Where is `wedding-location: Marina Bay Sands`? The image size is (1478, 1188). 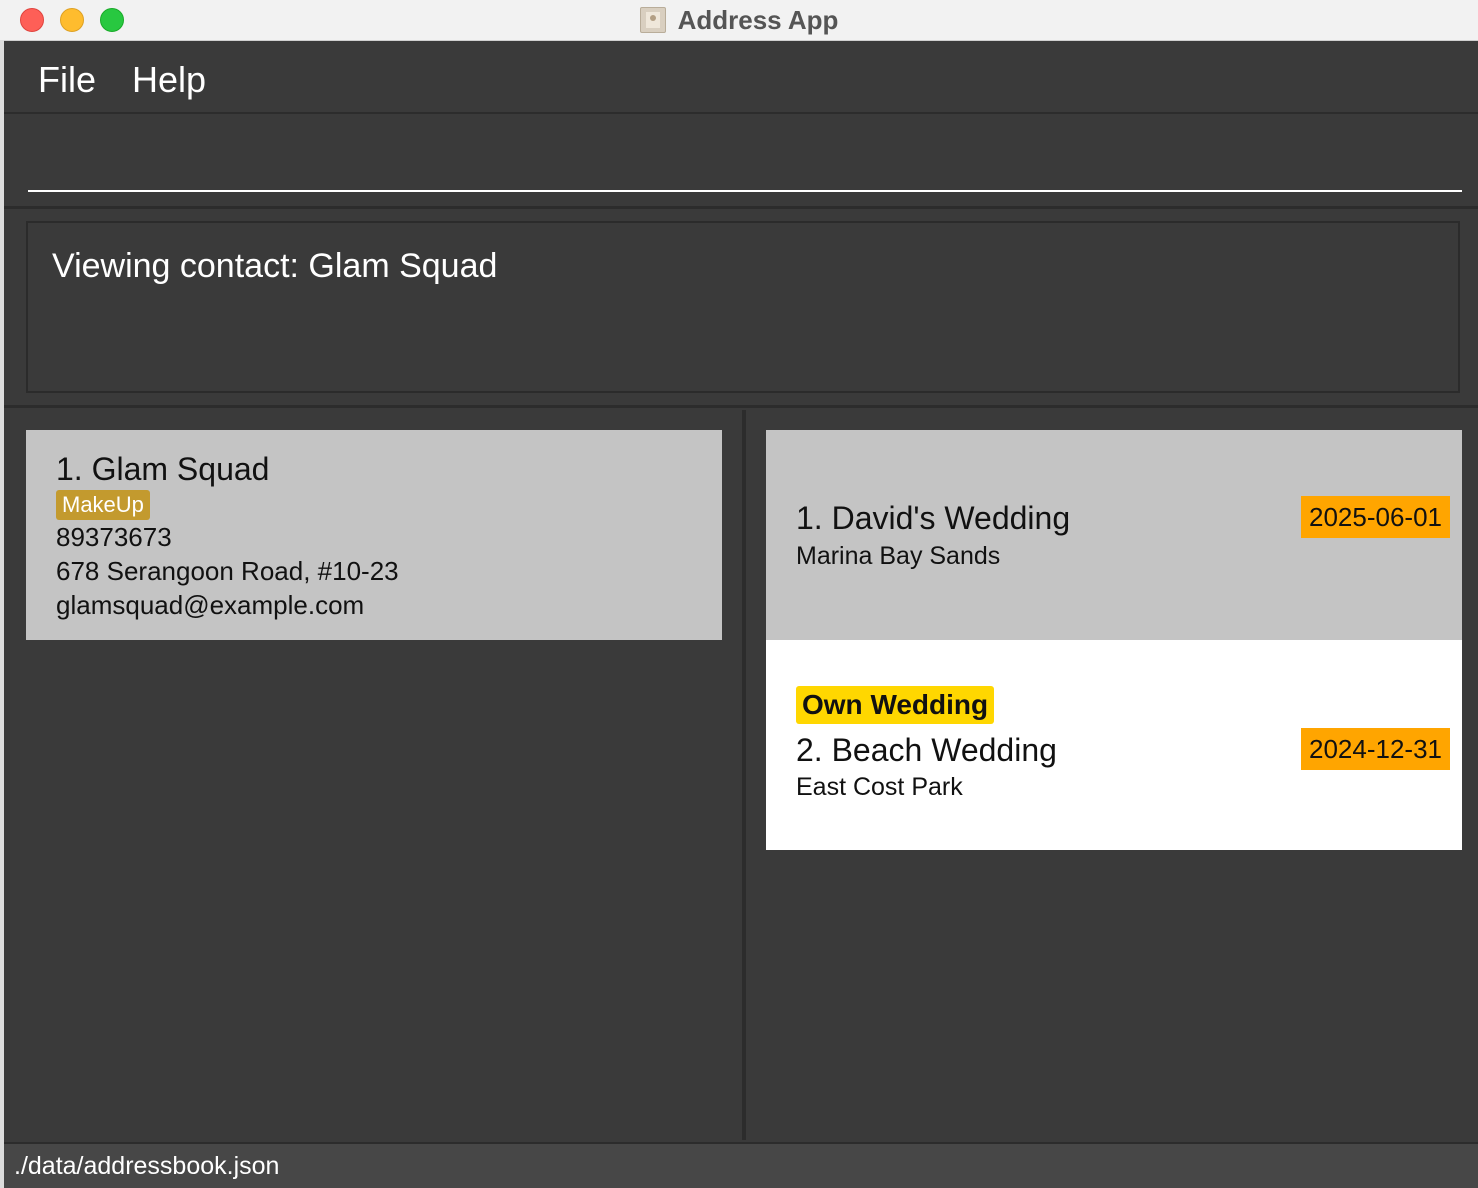 wedding-location: Marina Bay Sands is located at coordinates (898, 556).